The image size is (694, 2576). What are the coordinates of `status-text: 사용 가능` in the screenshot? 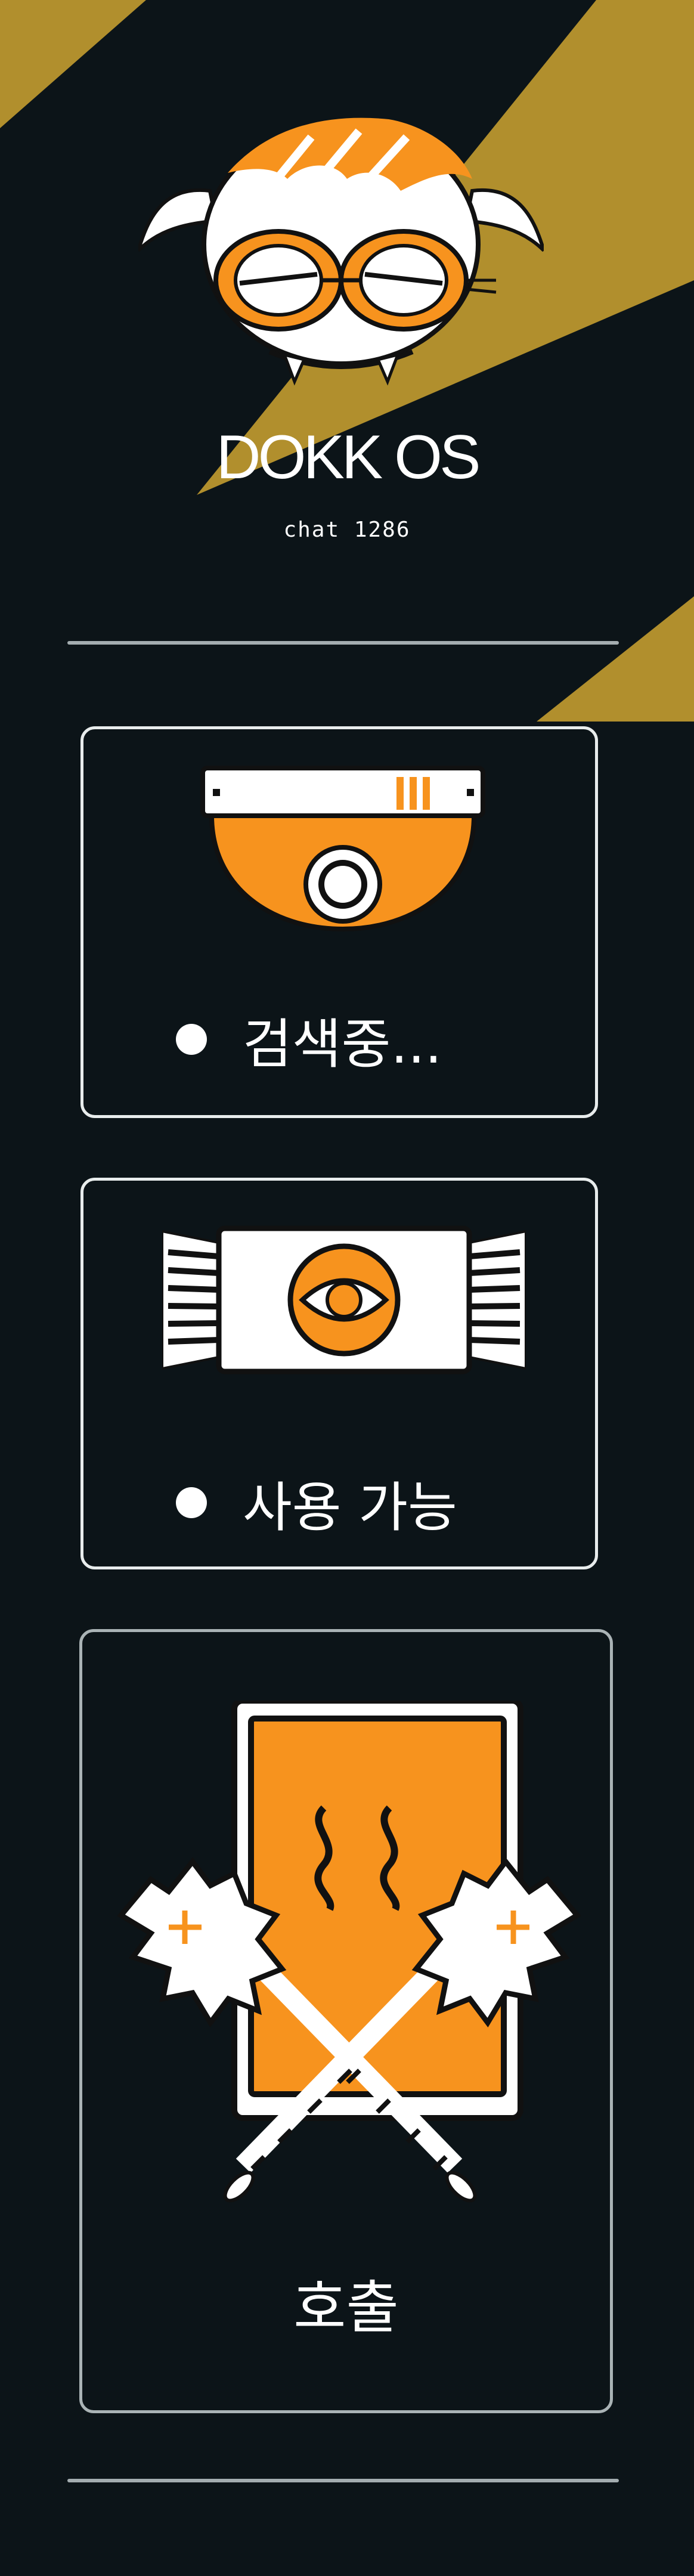 It's located at (350, 1507).